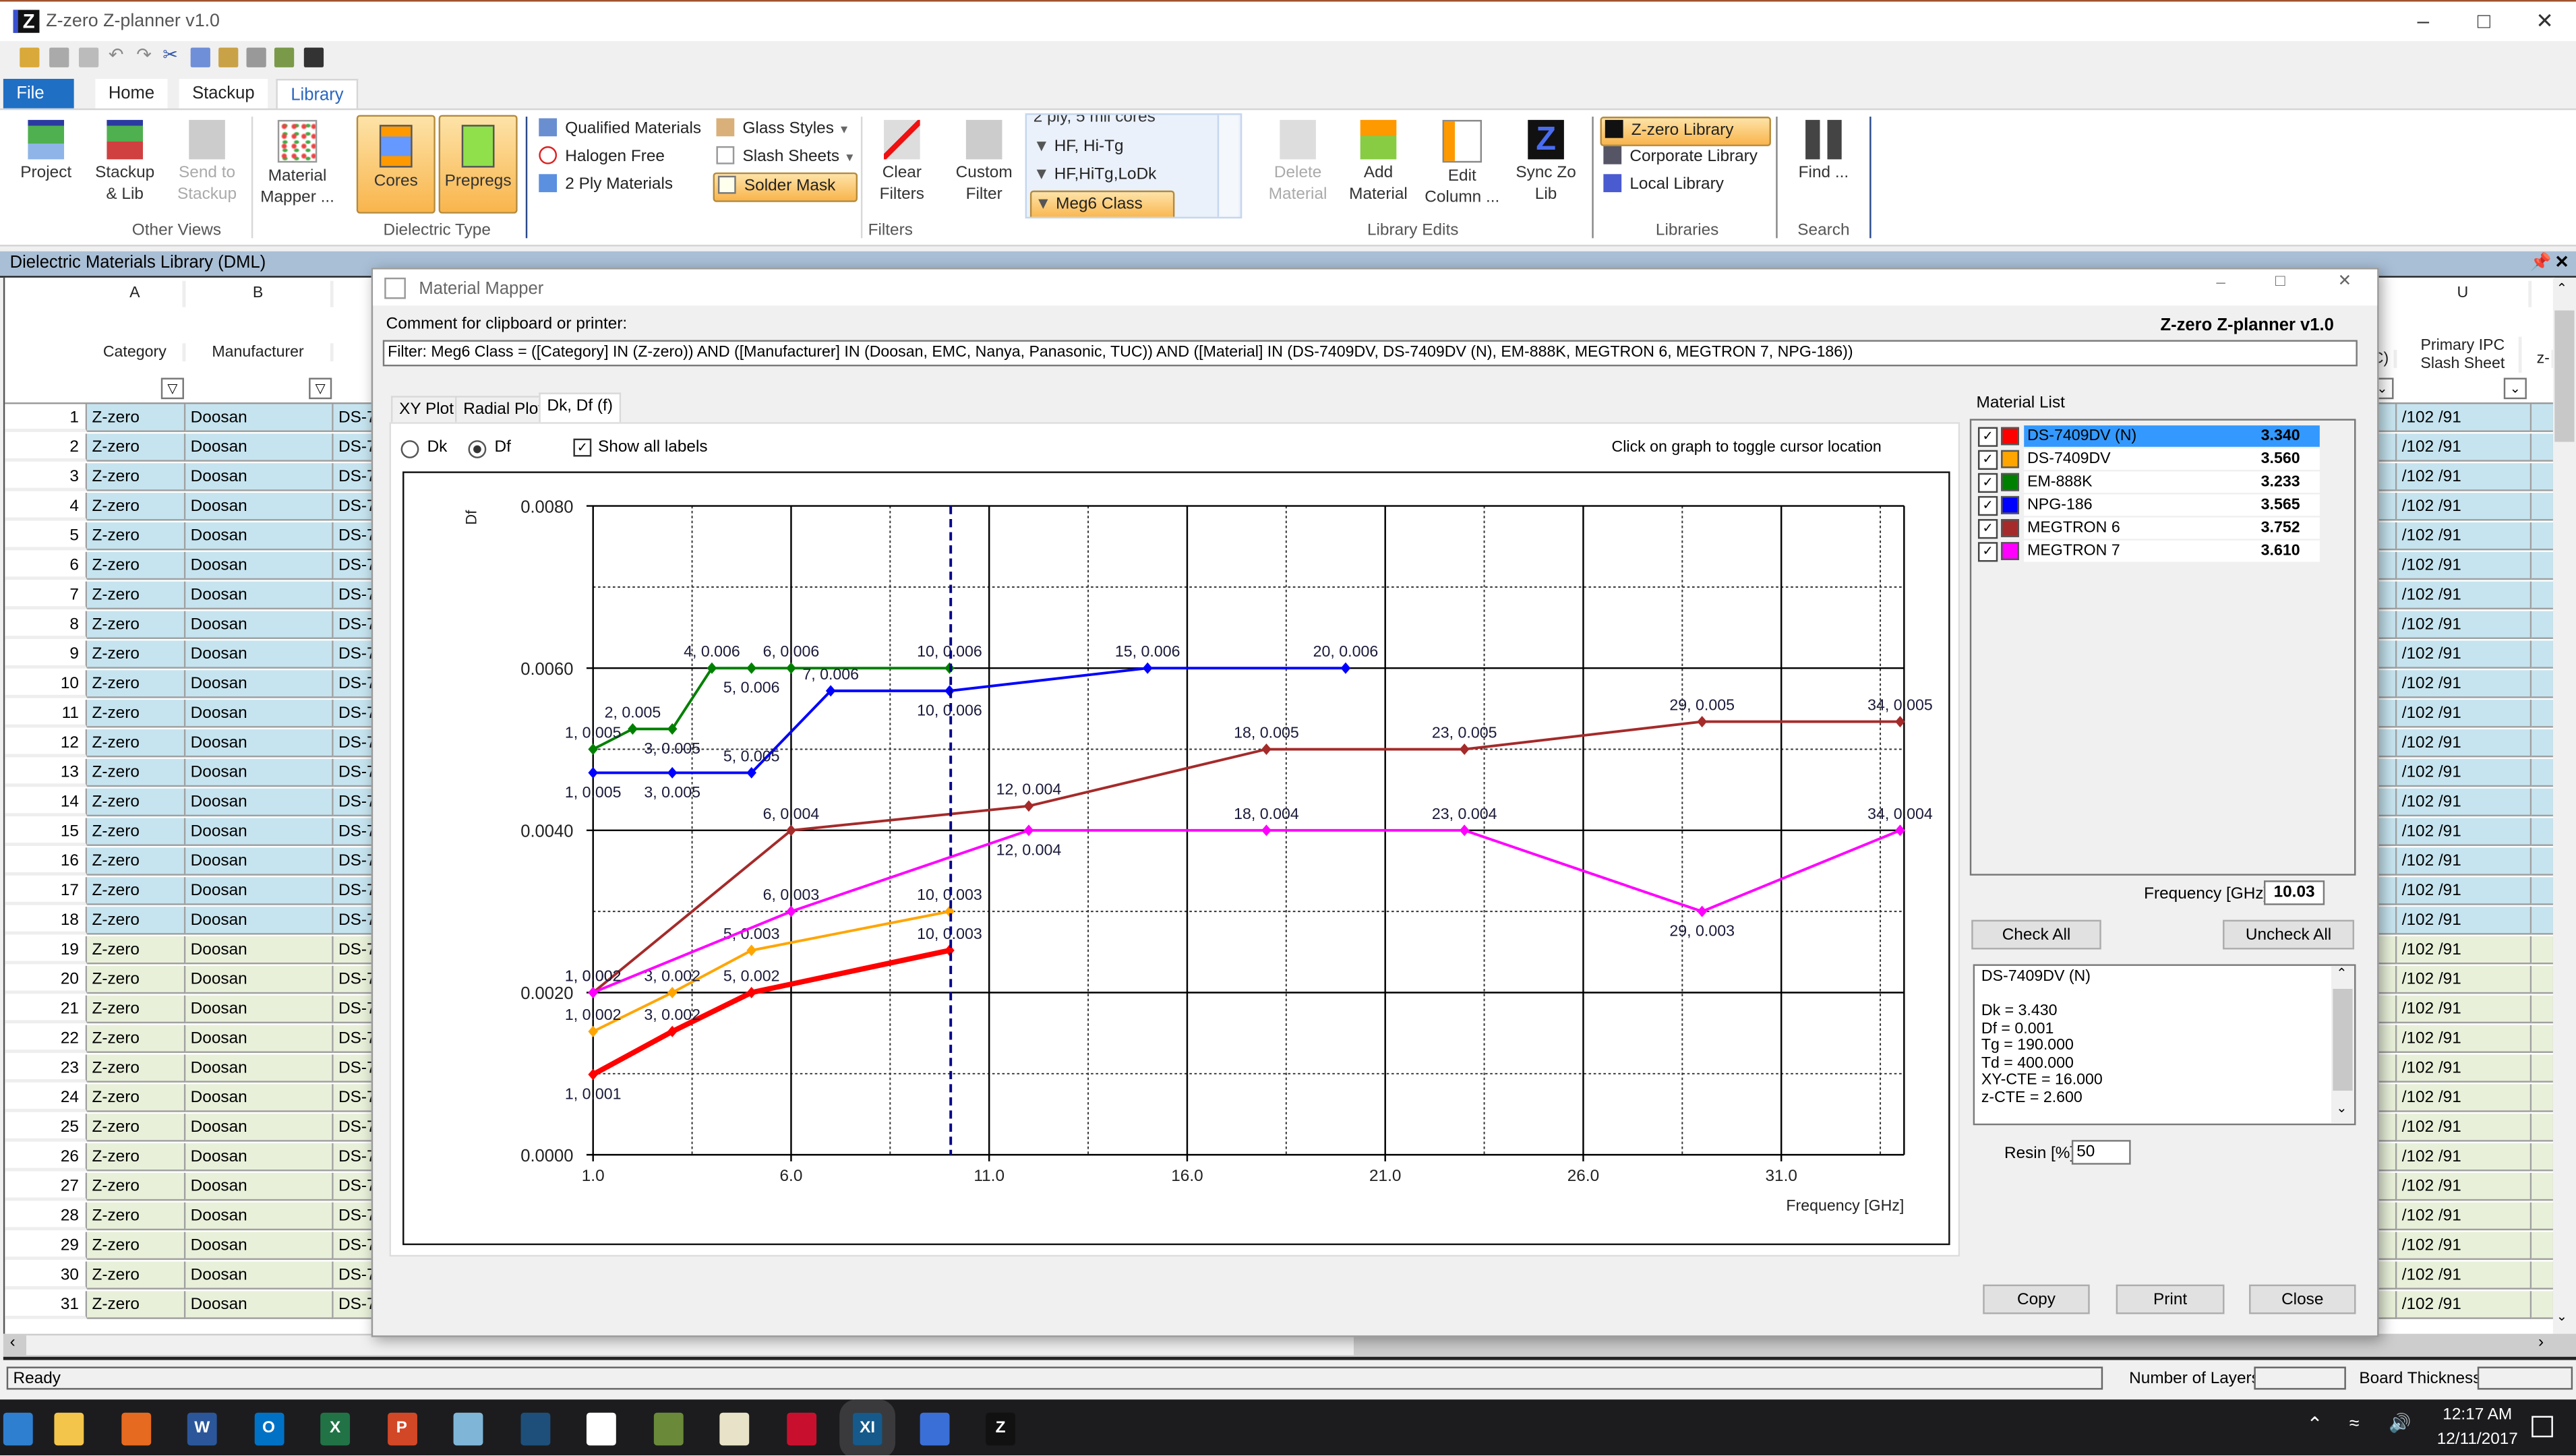 The image size is (2576, 1456). I want to click on paste-icon, so click(228, 57).